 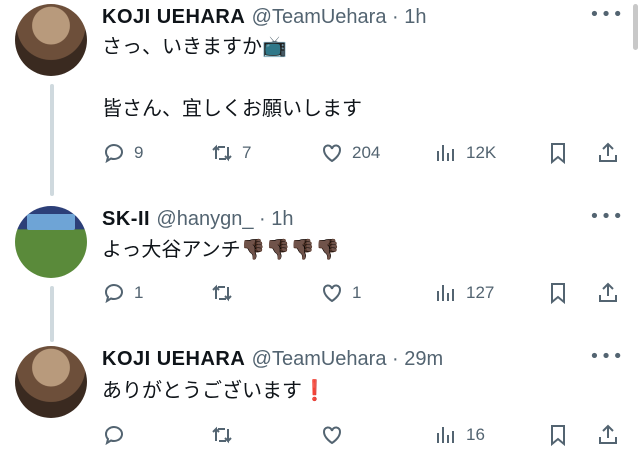 I want to click on views-button: 127, so click(x=464, y=293).